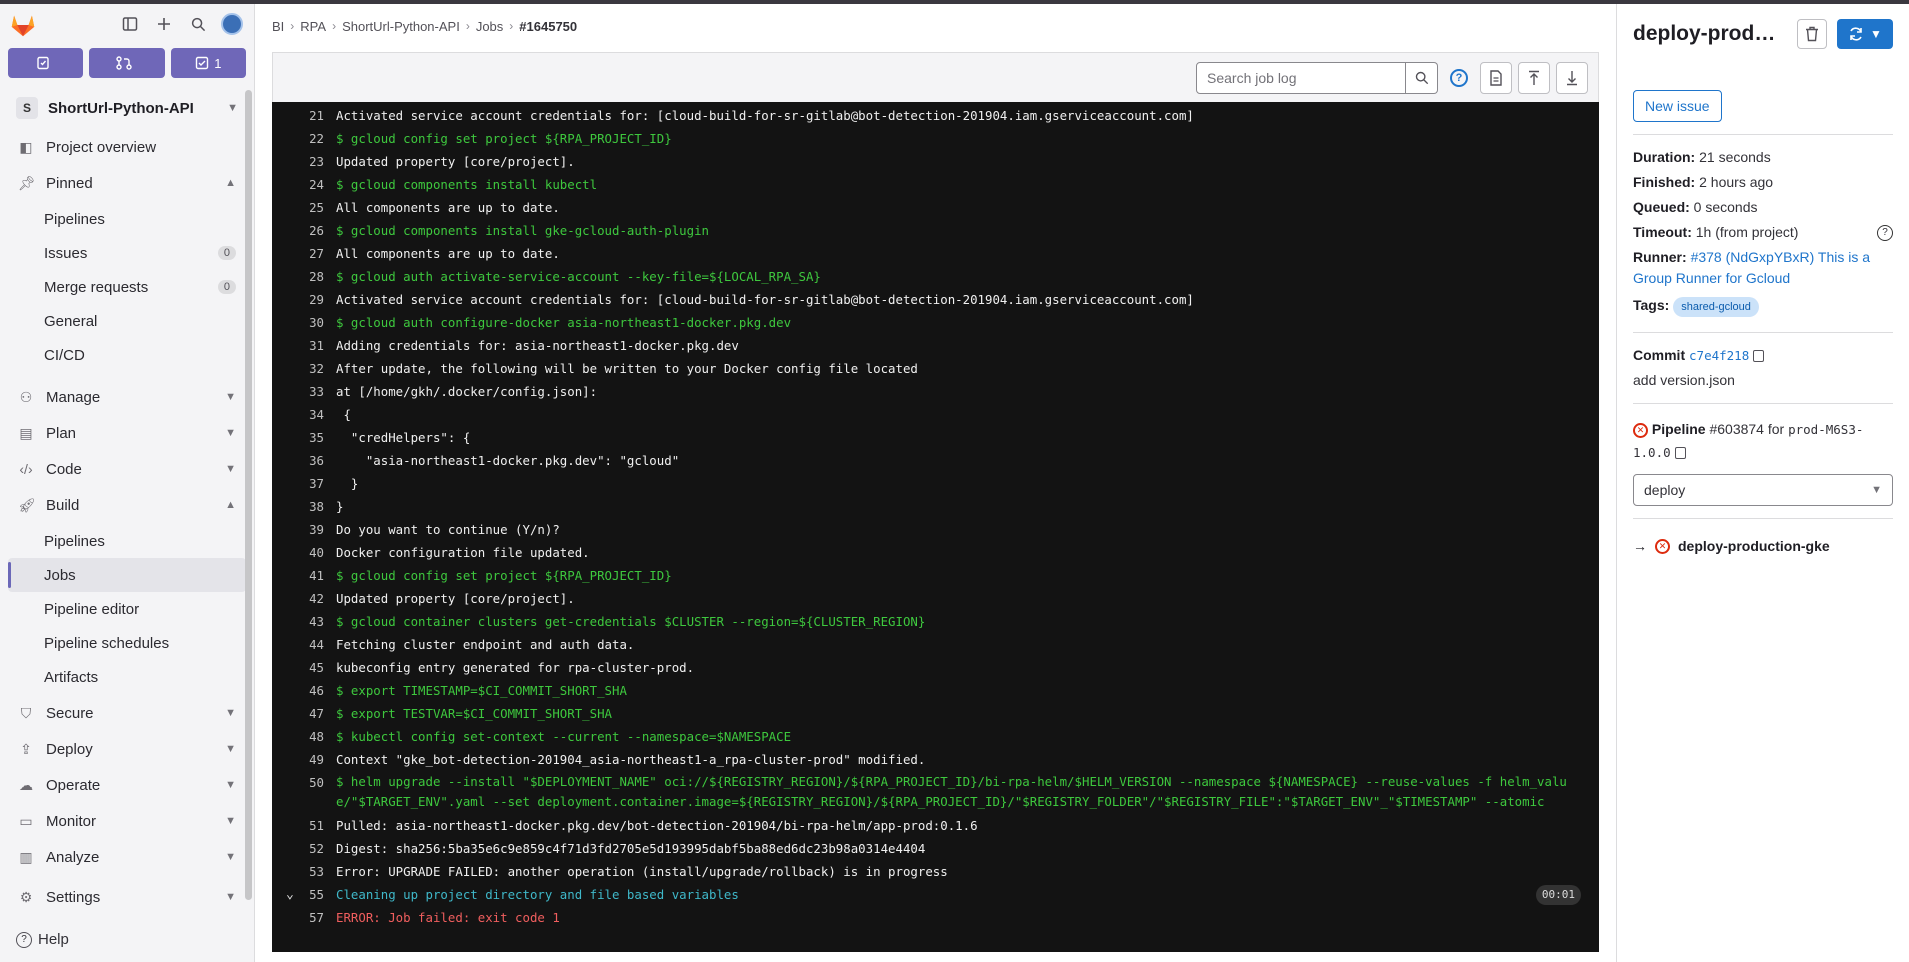 Image resolution: width=1909 pixels, height=962 pixels. What do you see at coordinates (164, 24) in the screenshot?
I see `create-new-icon` at bounding box center [164, 24].